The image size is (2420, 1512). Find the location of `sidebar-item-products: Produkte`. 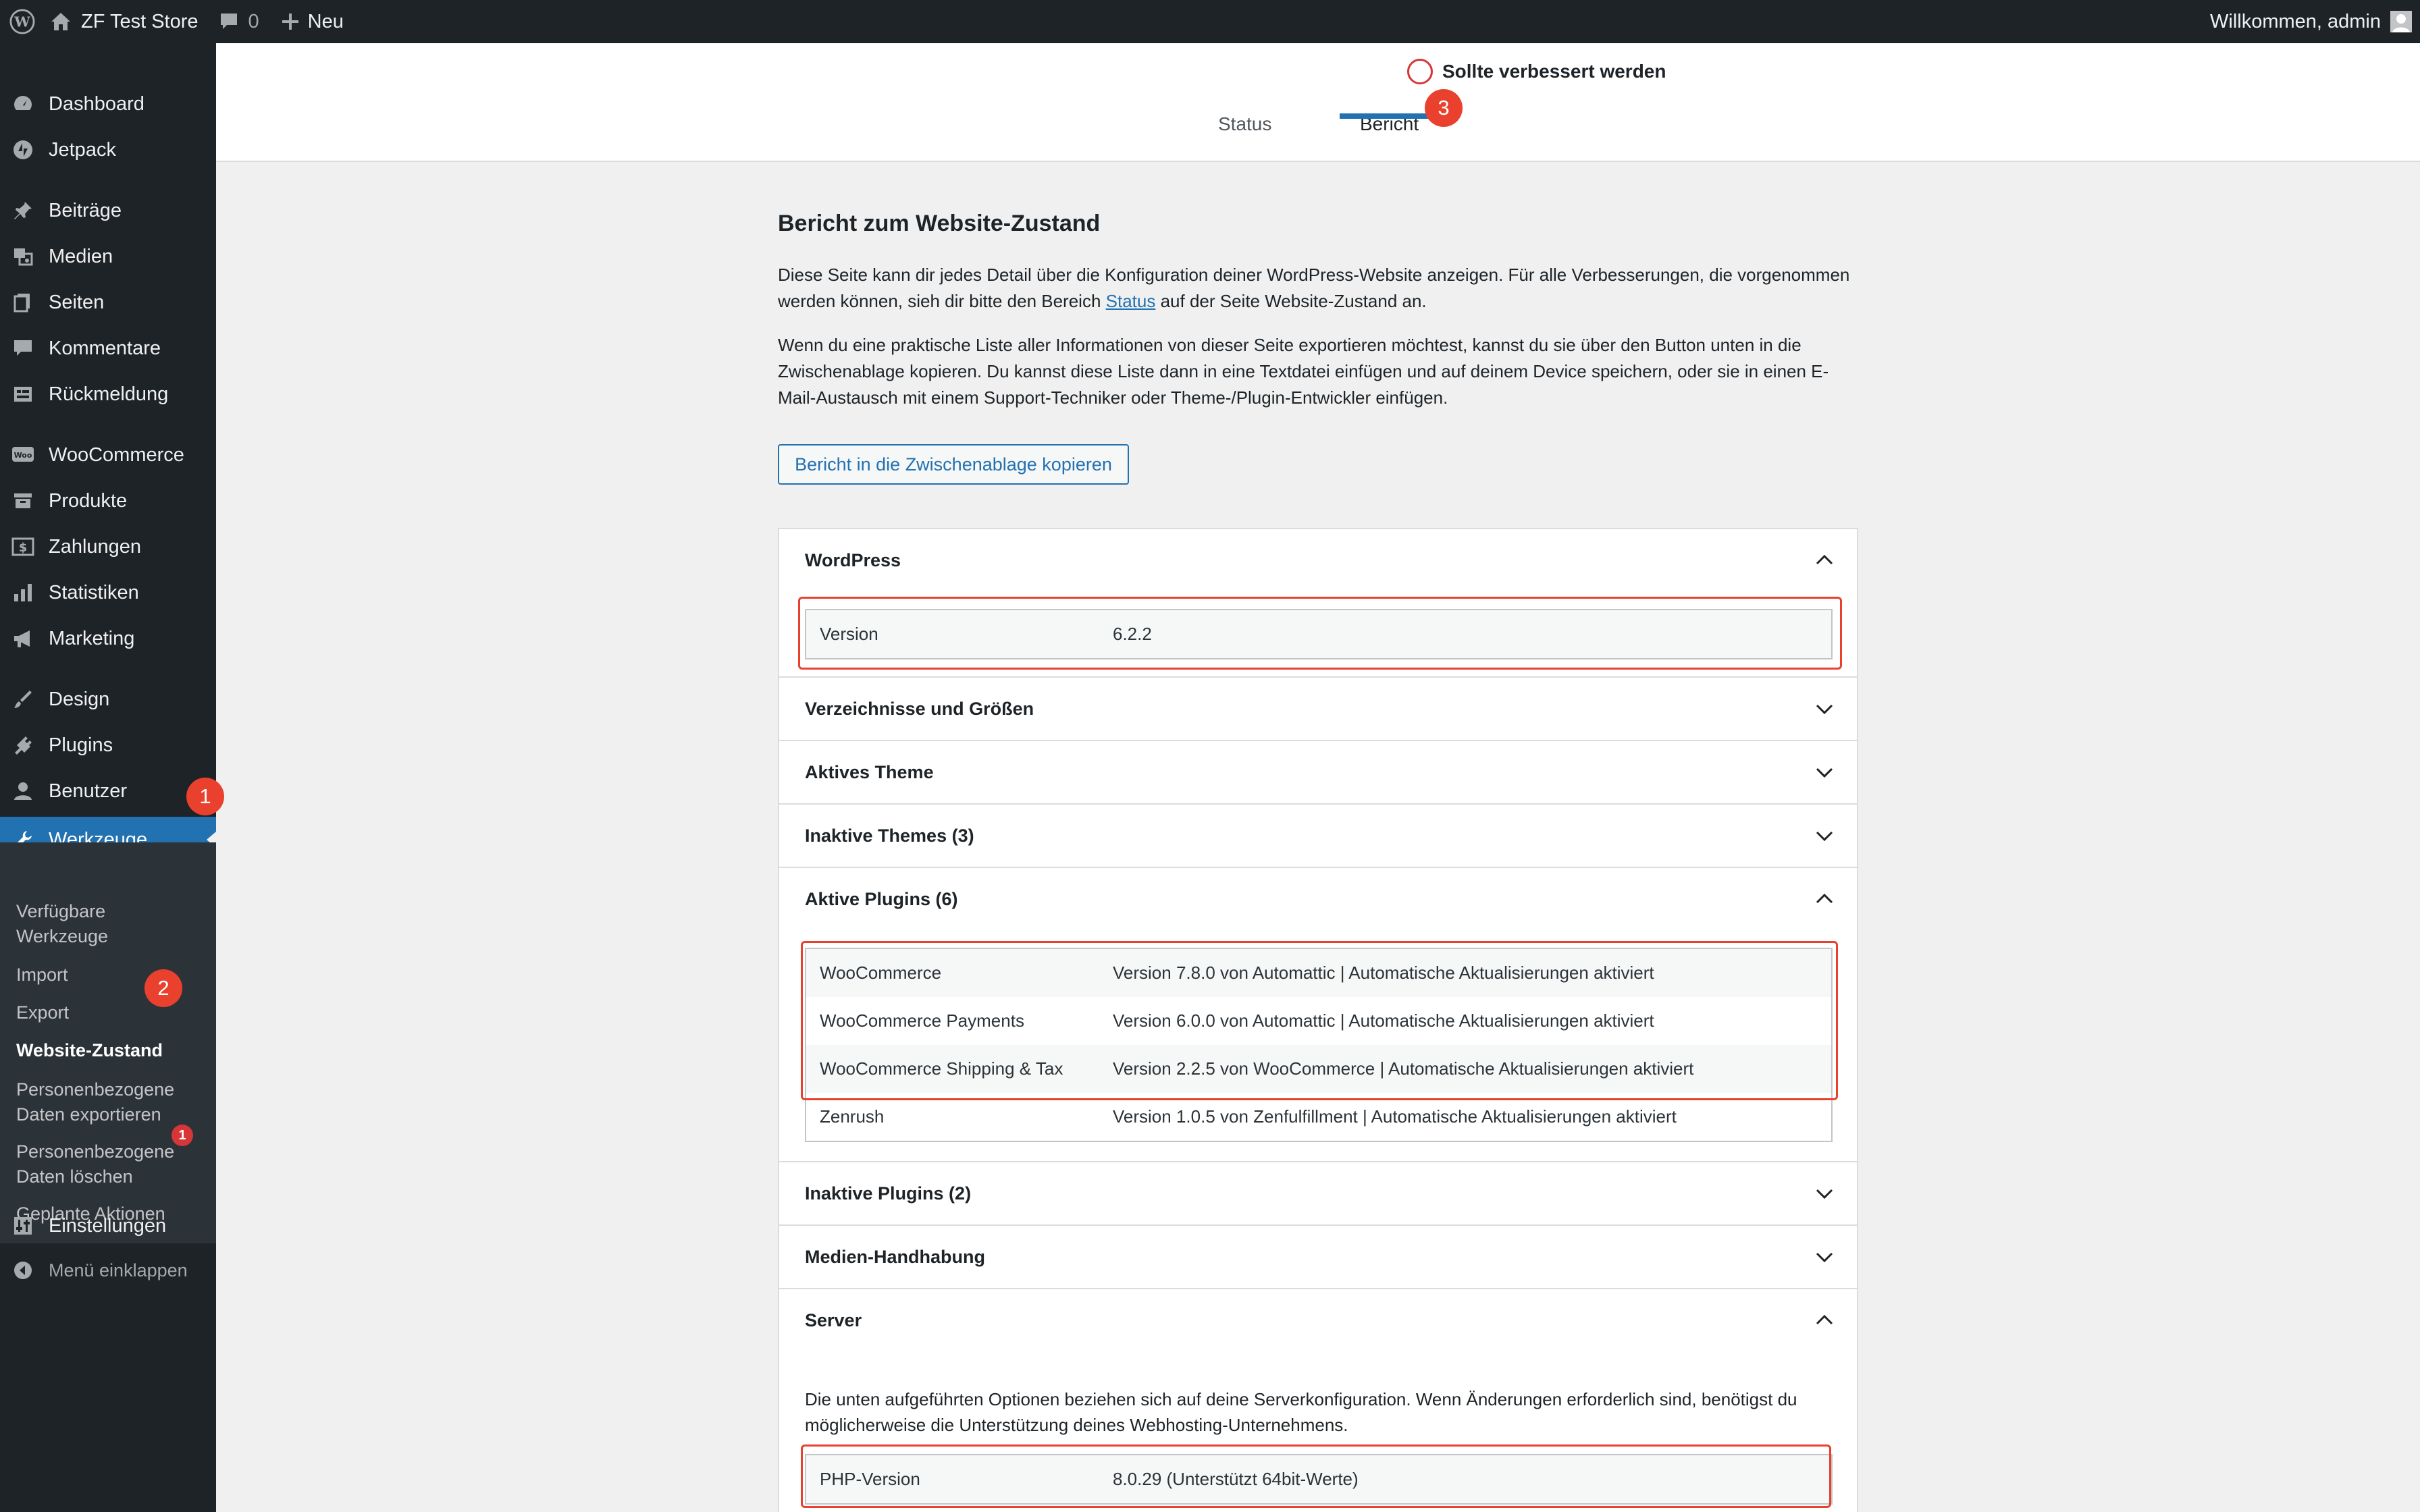

sidebar-item-products: Produkte is located at coordinates (108, 501).